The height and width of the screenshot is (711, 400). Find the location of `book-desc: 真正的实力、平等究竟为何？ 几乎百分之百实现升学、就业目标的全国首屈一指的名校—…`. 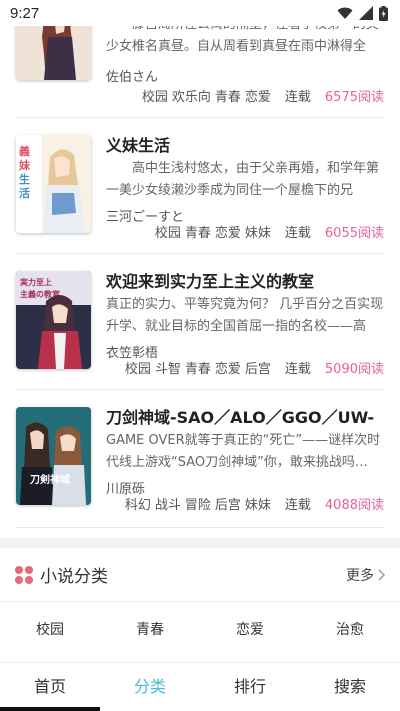

book-desc: 真正的实力、平等究竟为何？ 几乎百分之百实现升学、就业目标的全国首屈一指的名校—… is located at coordinates (245, 315).